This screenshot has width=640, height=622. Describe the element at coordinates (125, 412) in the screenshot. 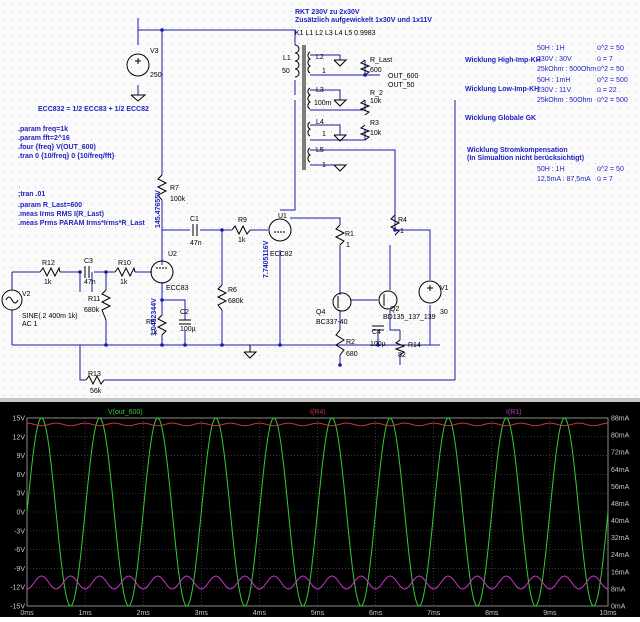

I see `legend-v-out-600: V(out_600)` at that location.